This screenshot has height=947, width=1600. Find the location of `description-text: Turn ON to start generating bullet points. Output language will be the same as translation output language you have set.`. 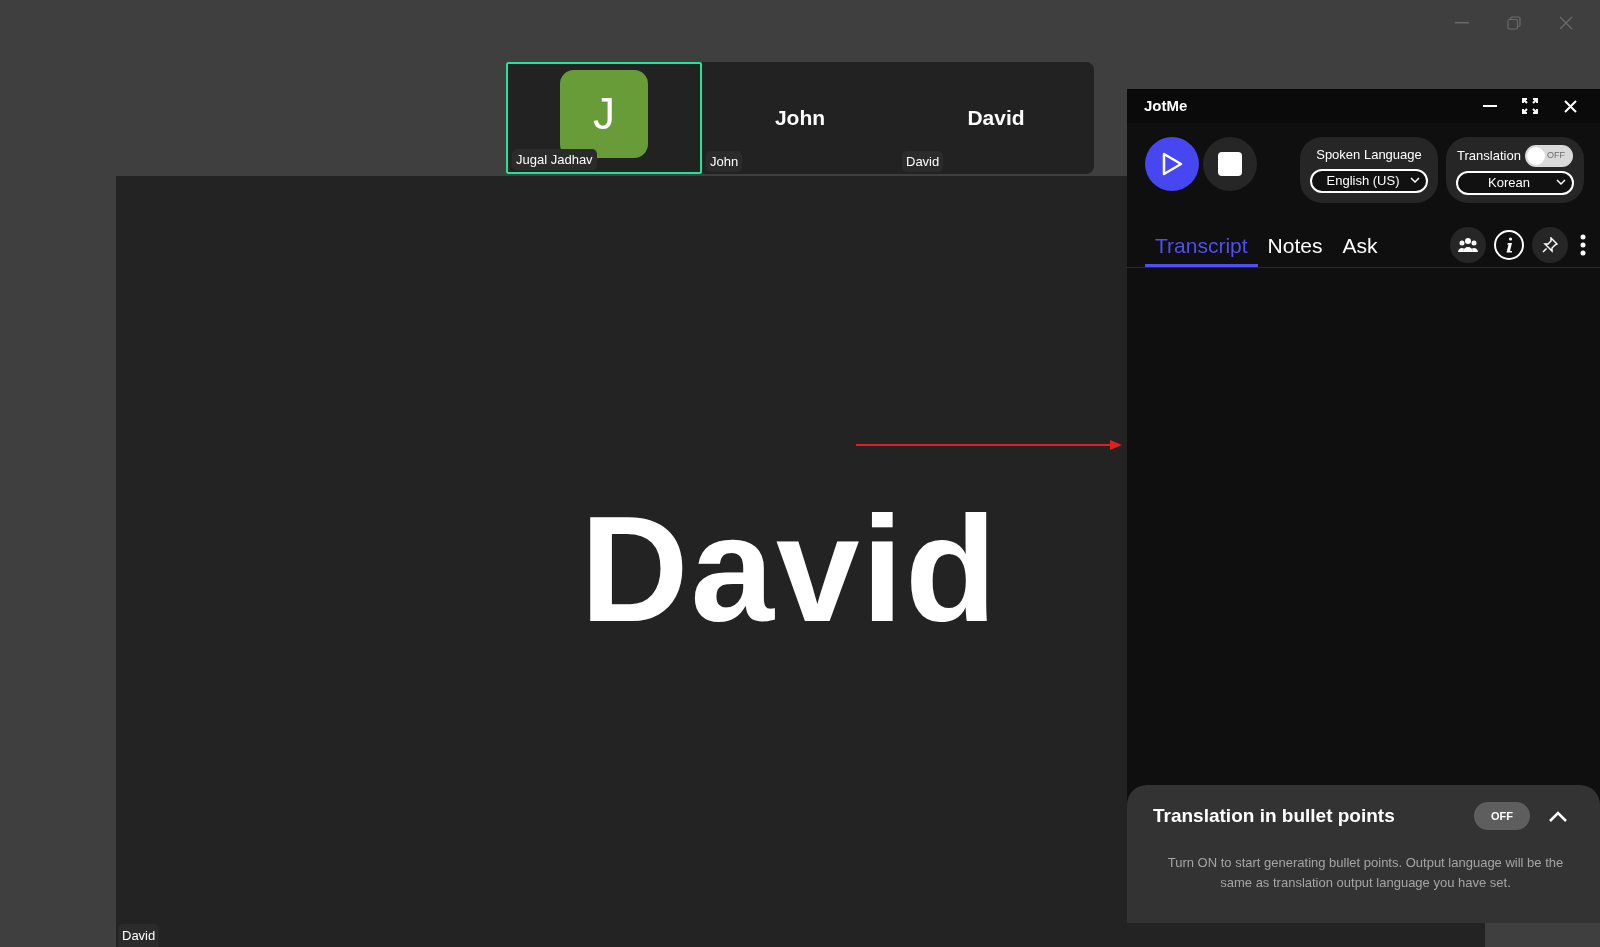

description-text: Turn ON to start generating bullet points. Output language will be the same as translation output language you have set. is located at coordinates (1365, 873).